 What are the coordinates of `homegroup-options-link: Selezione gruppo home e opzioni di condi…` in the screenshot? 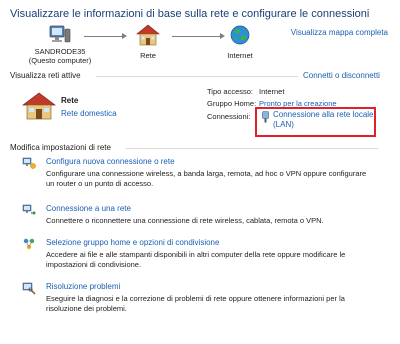 It's located at (132, 242).